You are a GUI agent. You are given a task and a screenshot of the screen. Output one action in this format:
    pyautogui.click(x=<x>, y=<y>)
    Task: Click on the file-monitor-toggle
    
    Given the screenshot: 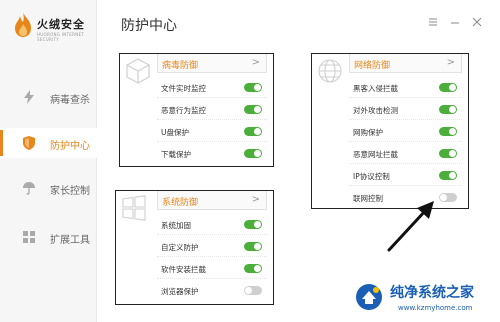 What is the action you would take?
    pyautogui.click(x=253, y=87)
    